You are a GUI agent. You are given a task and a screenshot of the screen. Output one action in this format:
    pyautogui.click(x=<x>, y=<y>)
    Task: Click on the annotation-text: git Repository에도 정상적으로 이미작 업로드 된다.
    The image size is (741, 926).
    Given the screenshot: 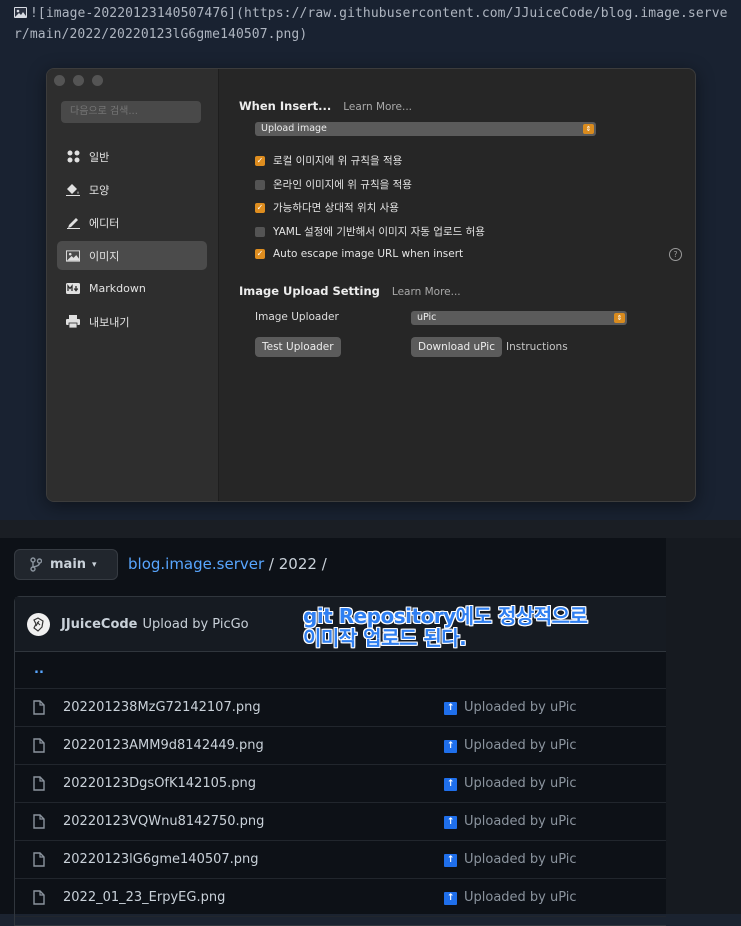 What is the action you would take?
    pyautogui.click(x=445, y=627)
    